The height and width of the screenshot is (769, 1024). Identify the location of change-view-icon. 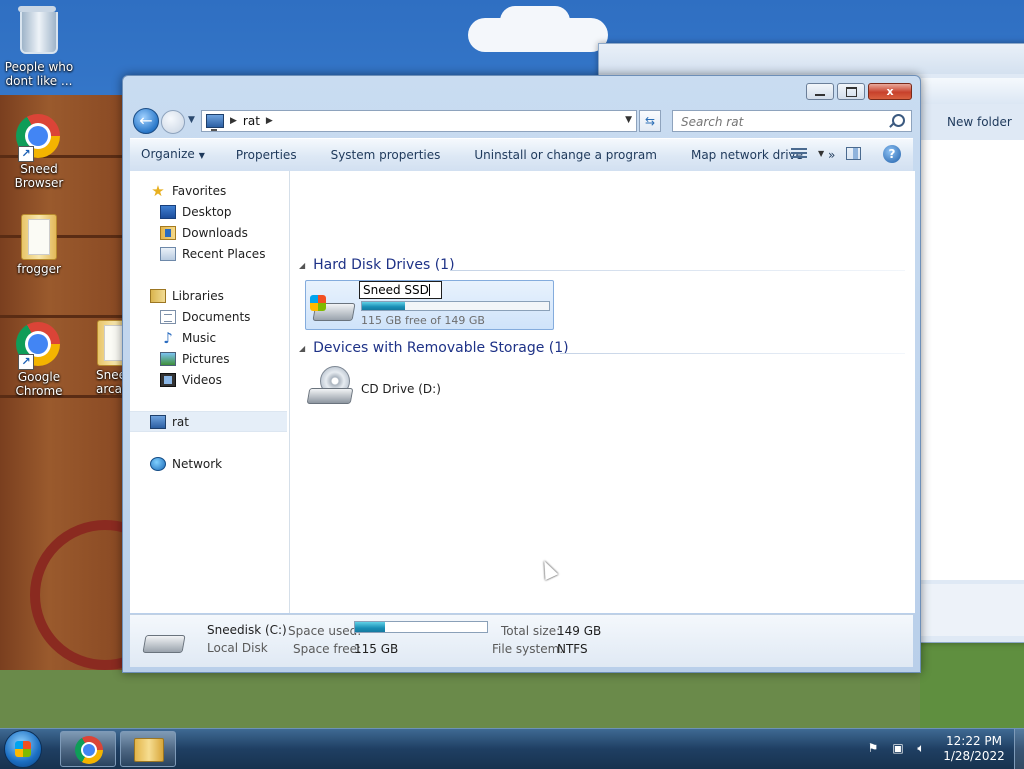
(799, 154).